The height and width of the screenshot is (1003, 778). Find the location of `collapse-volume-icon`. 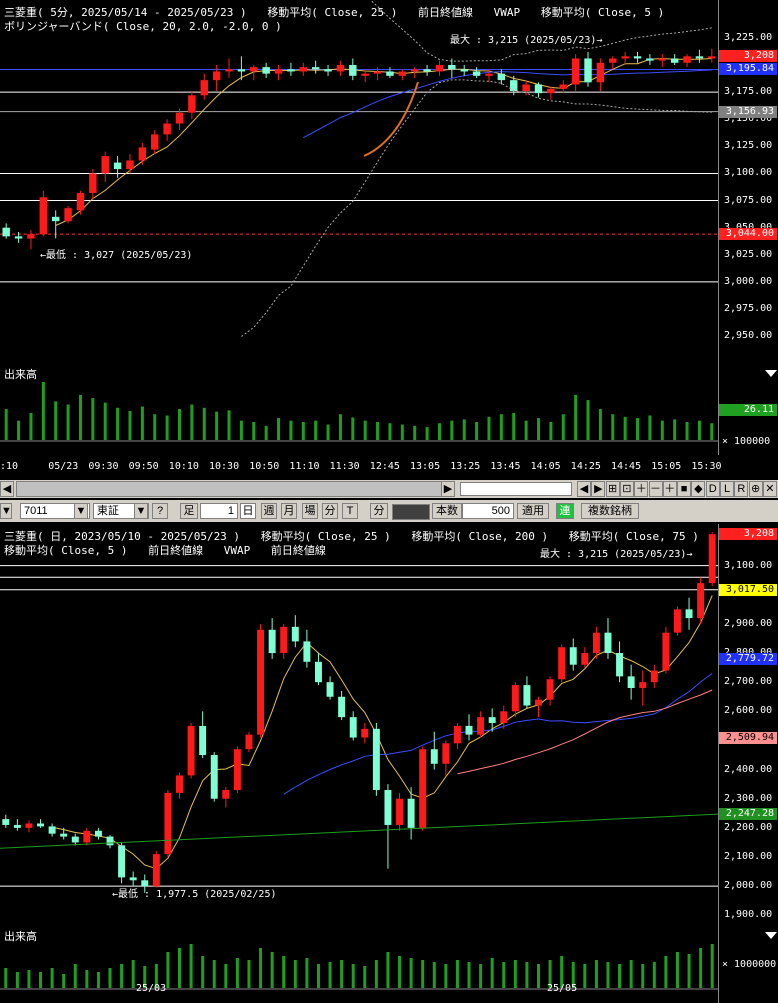

collapse-volume-icon is located at coordinates (771, 373).